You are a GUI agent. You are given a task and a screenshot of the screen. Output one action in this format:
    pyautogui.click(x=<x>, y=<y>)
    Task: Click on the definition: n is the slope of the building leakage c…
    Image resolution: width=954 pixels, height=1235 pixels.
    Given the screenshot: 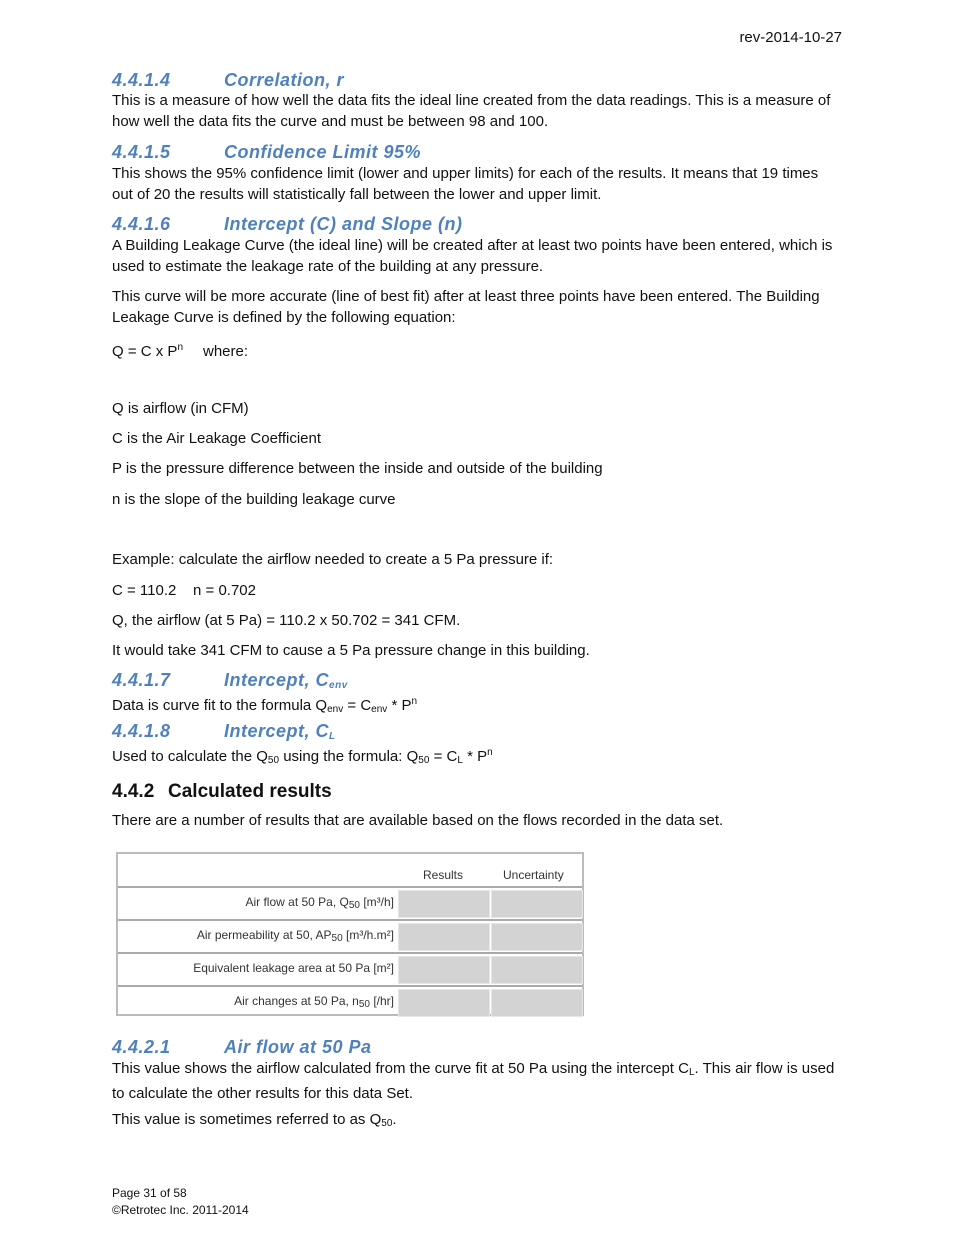 What is the action you would take?
    pyautogui.click(x=254, y=499)
    